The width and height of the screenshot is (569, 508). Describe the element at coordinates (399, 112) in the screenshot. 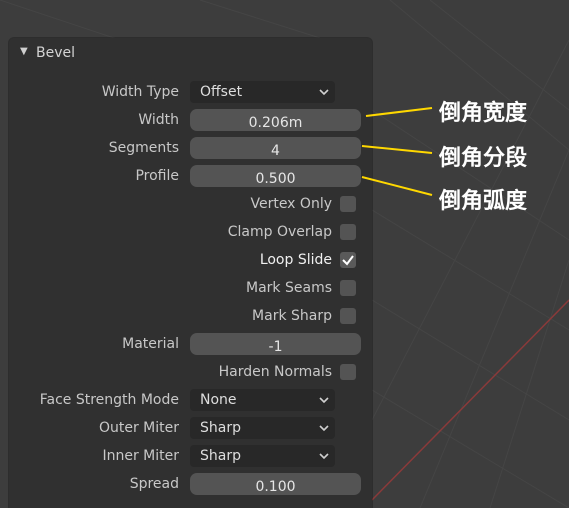

I see `width-callout-line` at that location.